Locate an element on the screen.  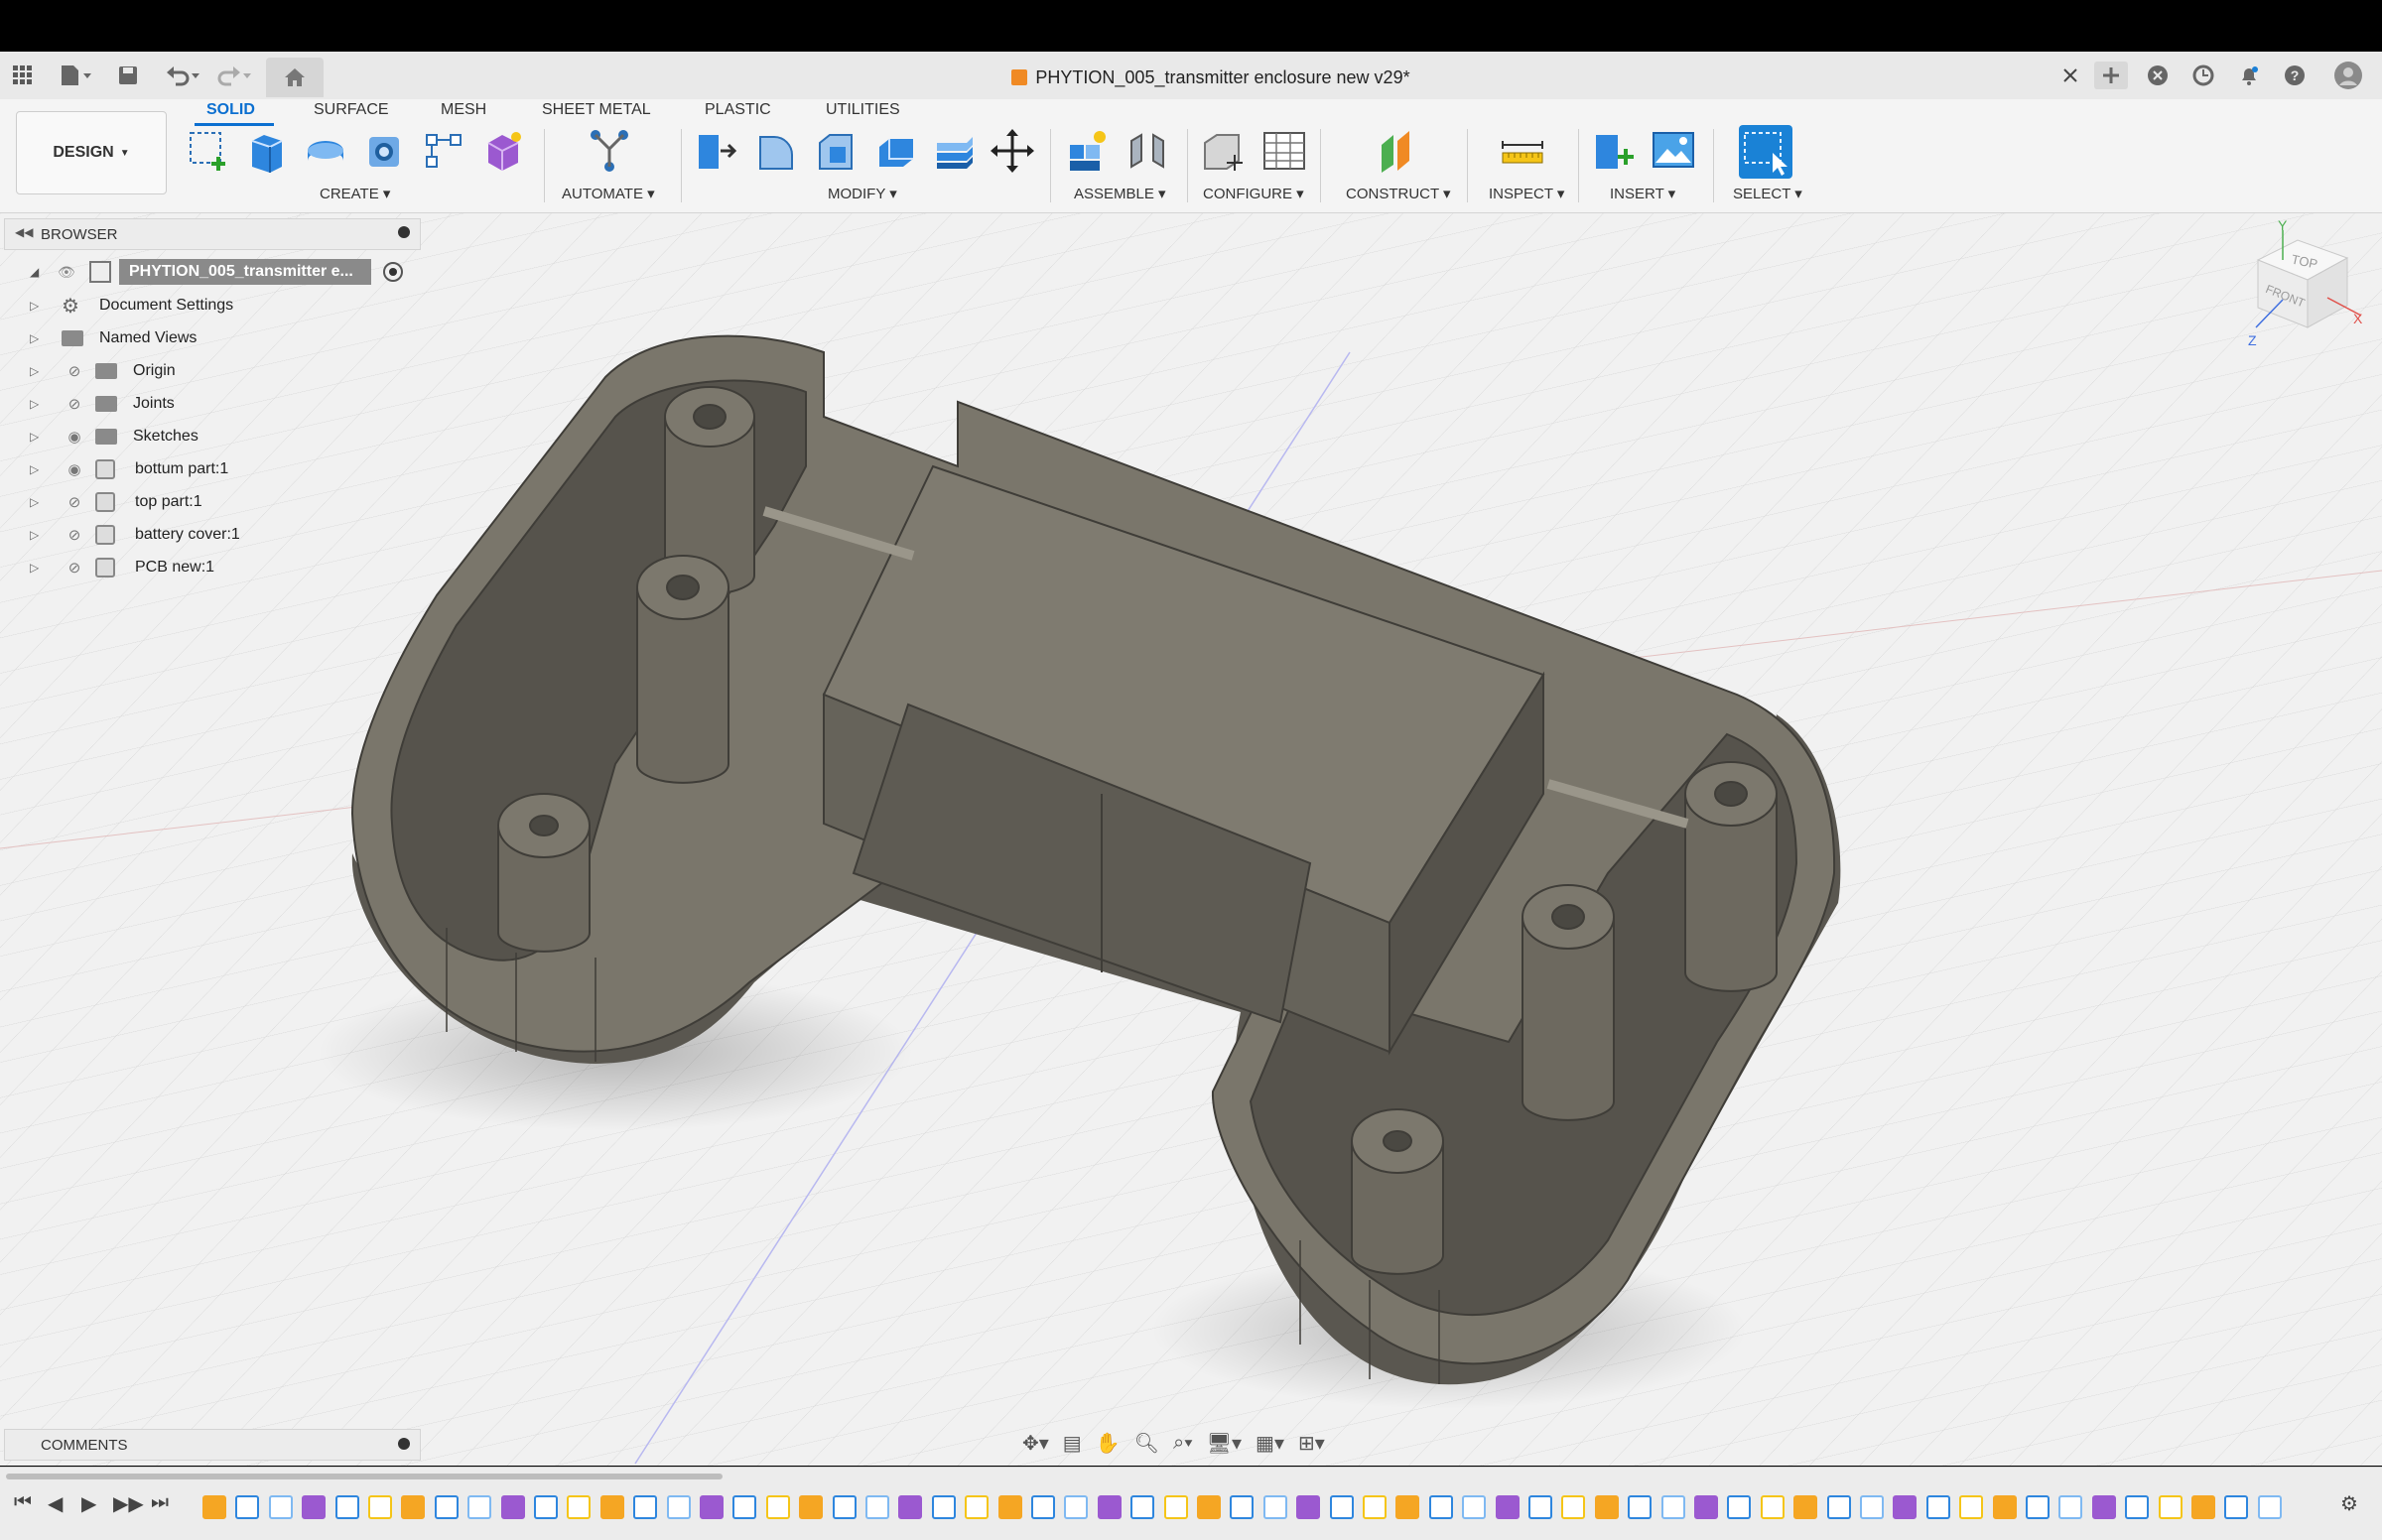
group-modify: MODIFY ▾ is located at coordinates (863, 193).